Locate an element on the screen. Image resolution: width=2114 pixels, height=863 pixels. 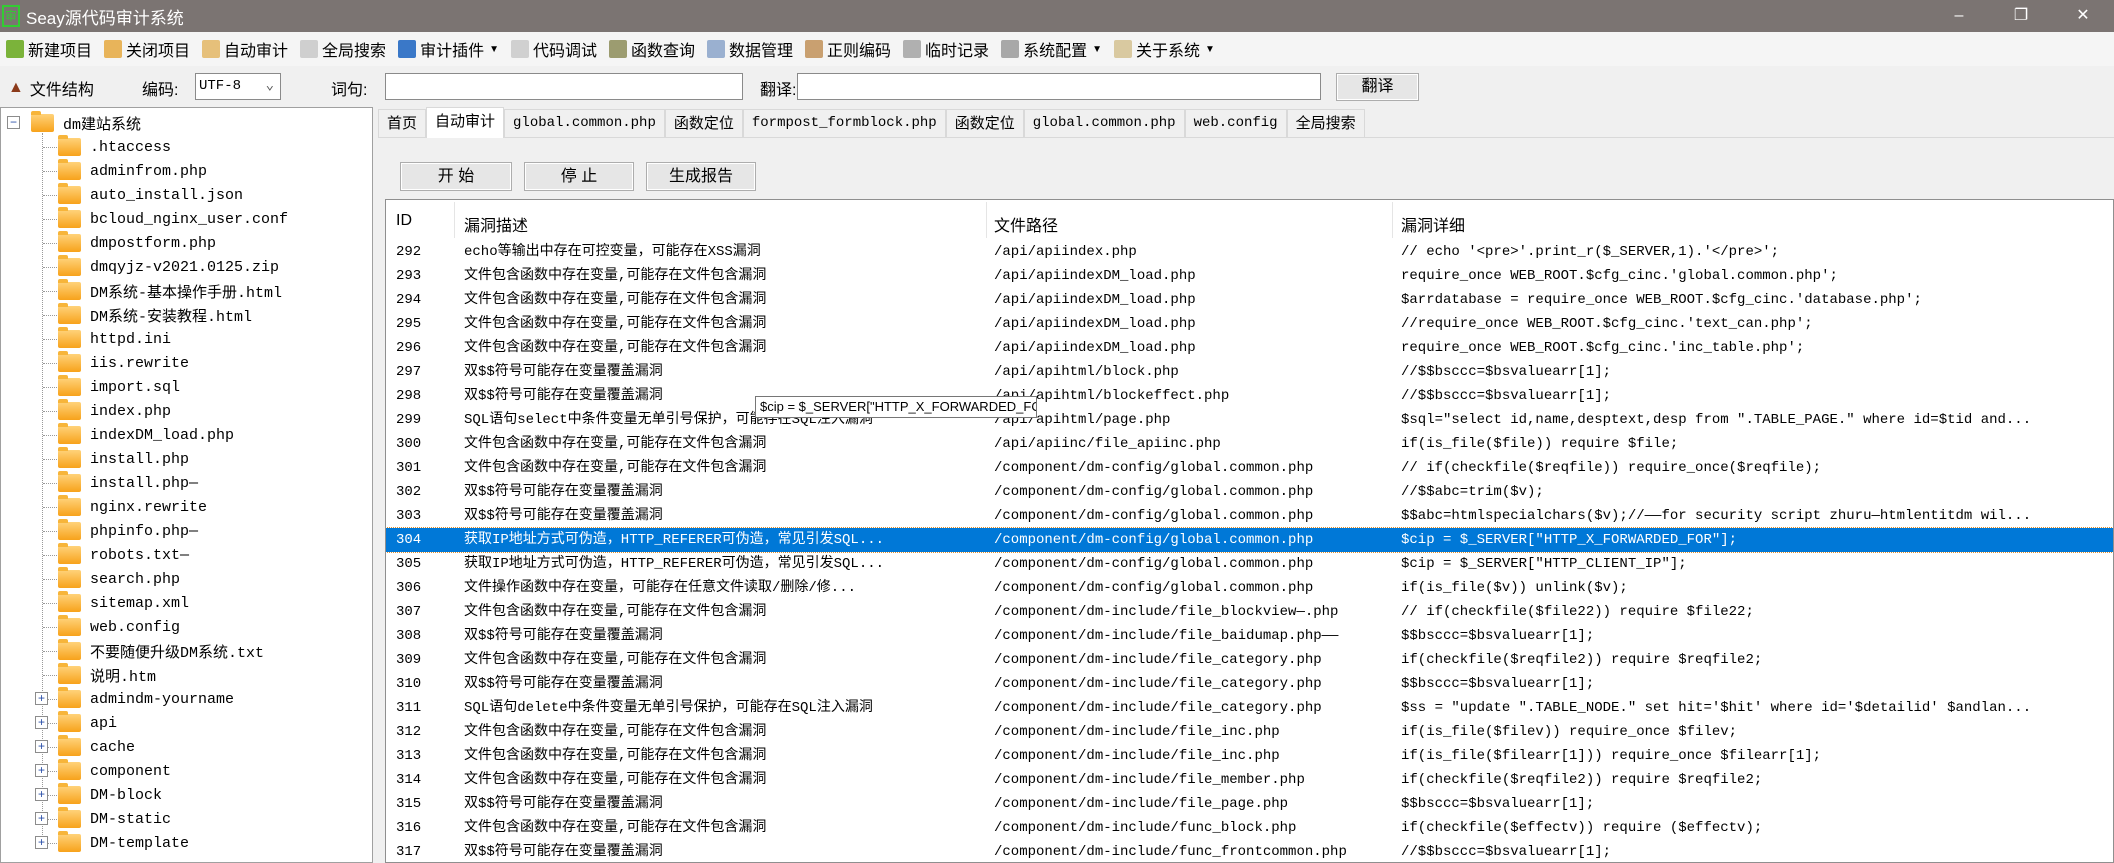
toolbar-button-8: 正则编码 is located at coordinates (848, 49).